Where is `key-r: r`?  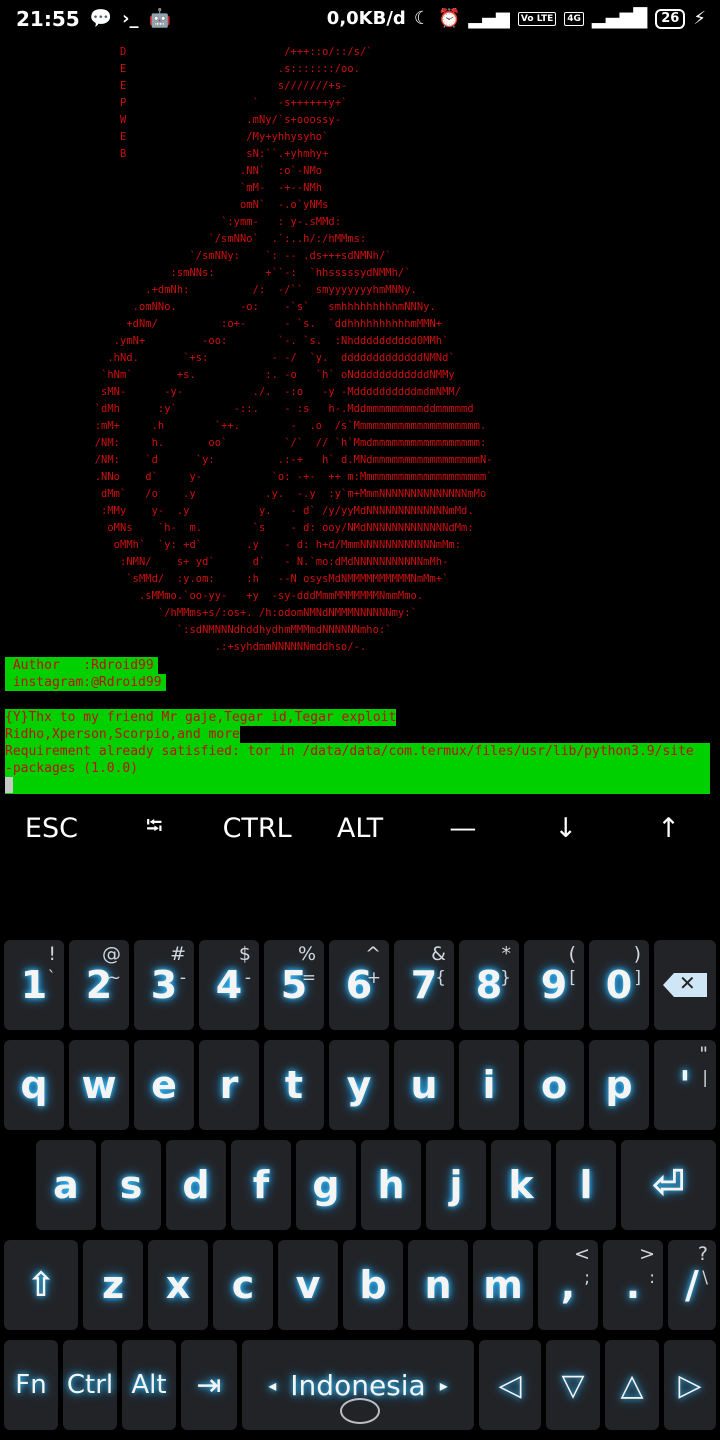
key-r: r is located at coordinates (229, 1085).